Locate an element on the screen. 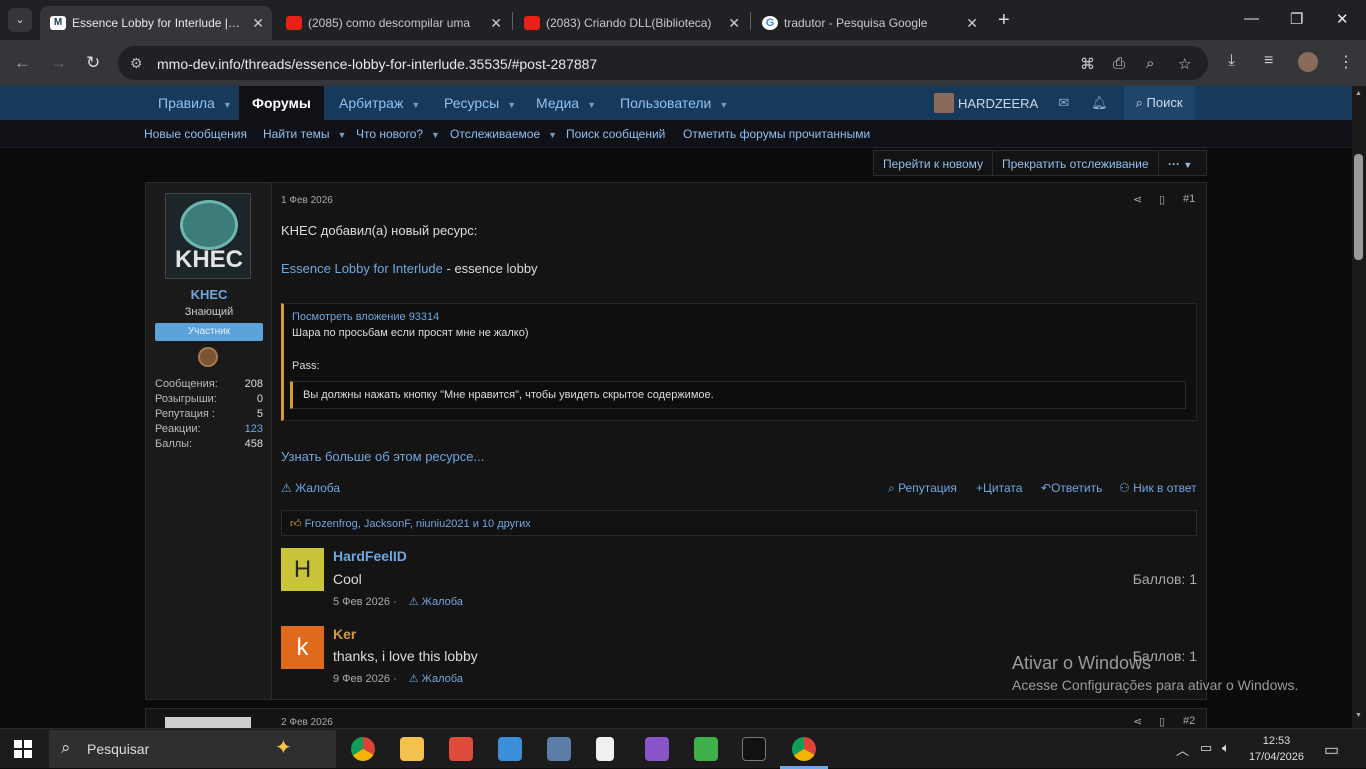  chrome-active-icon is located at coordinates (804, 749).